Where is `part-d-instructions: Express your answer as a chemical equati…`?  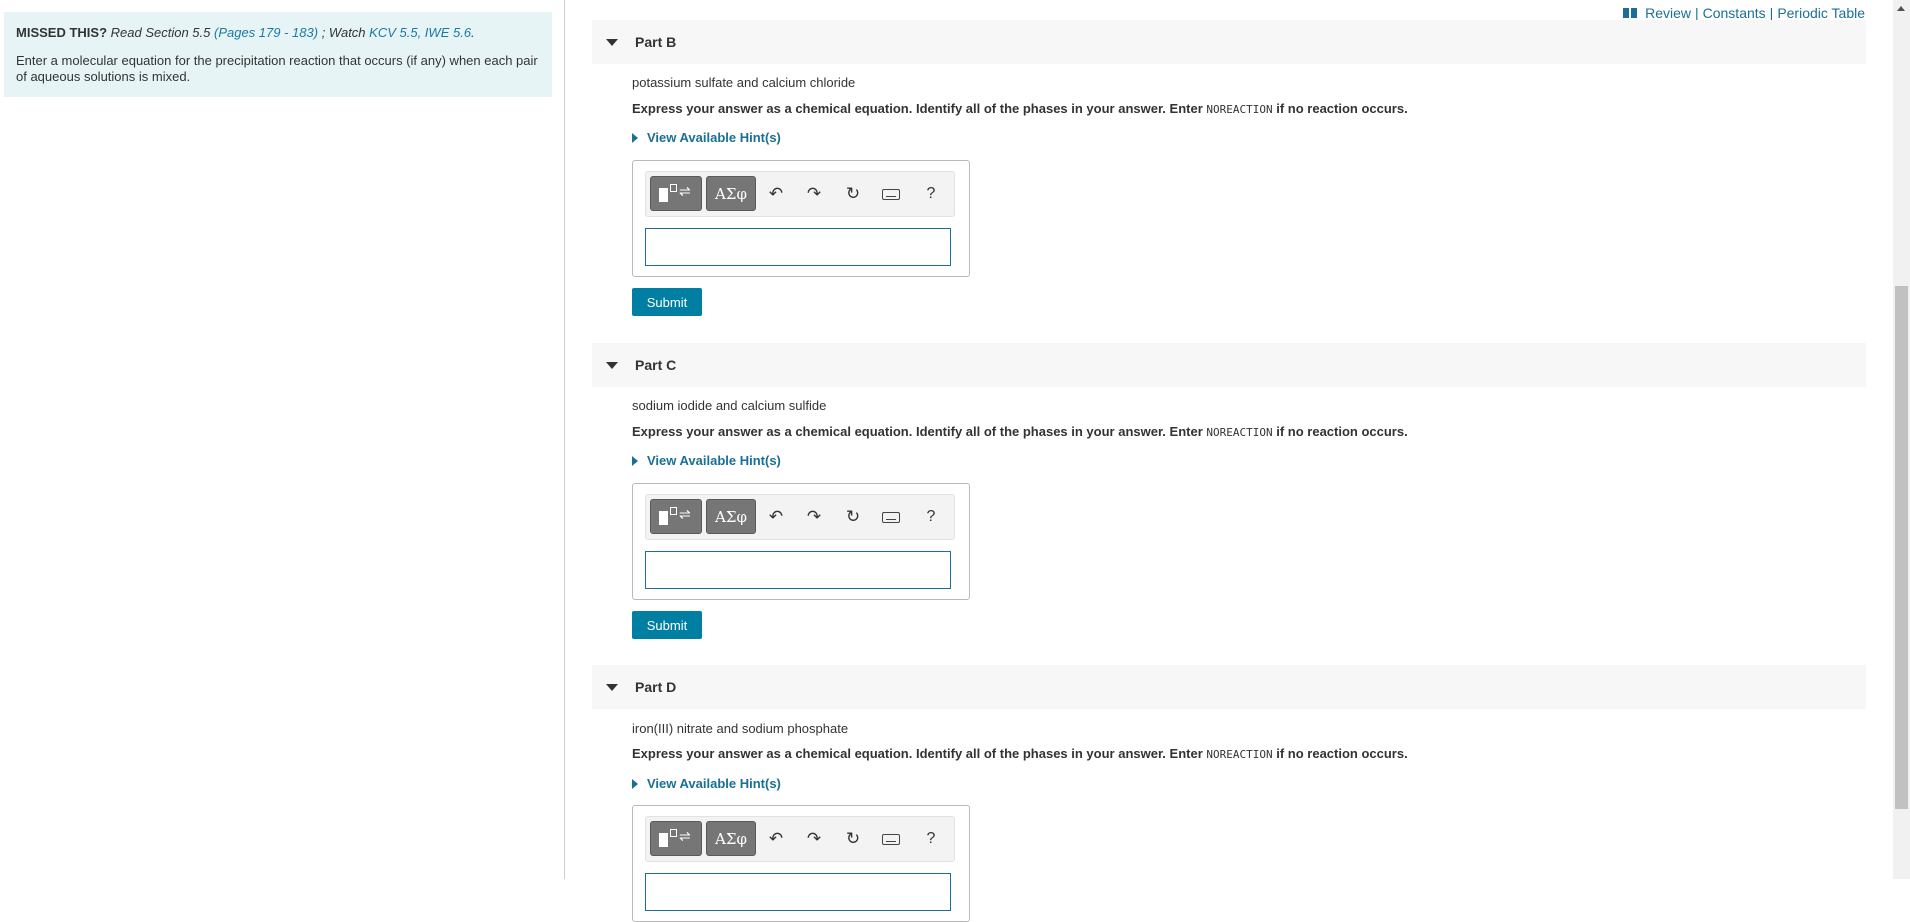 part-d-instructions: Express your answer as a chemical equati… is located at coordinates (1020, 753).